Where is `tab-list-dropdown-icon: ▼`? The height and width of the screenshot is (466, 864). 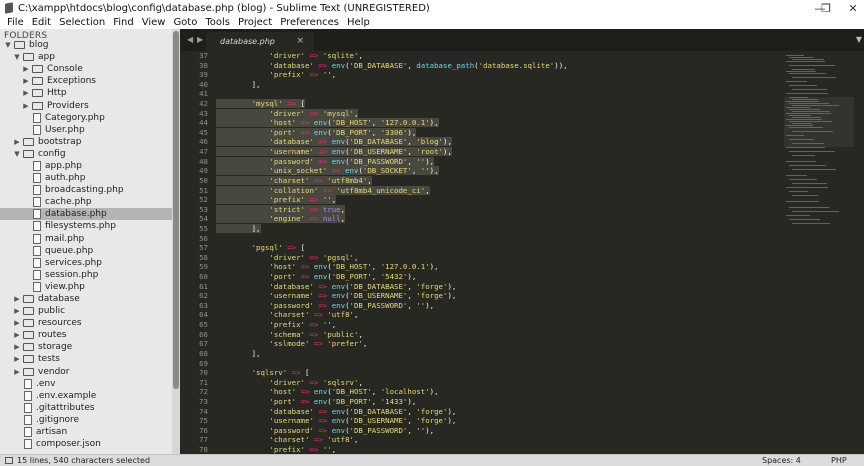 tab-list-dropdown-icon: ▼ is located at coordinates (859, 39).